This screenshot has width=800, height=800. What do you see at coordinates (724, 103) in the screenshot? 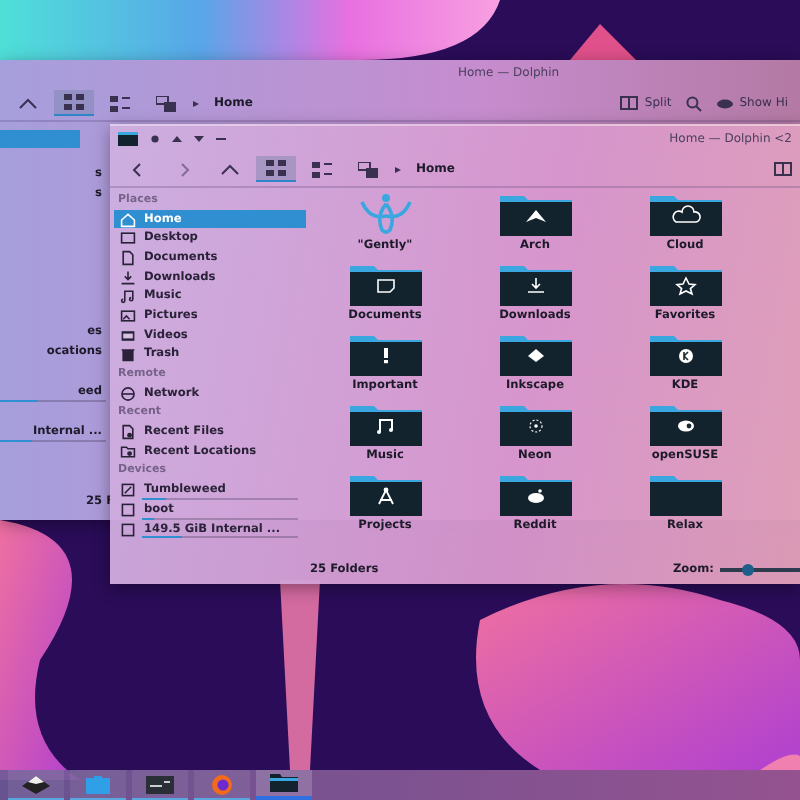
I see `eye-icon` at bounding box center [724, 103].